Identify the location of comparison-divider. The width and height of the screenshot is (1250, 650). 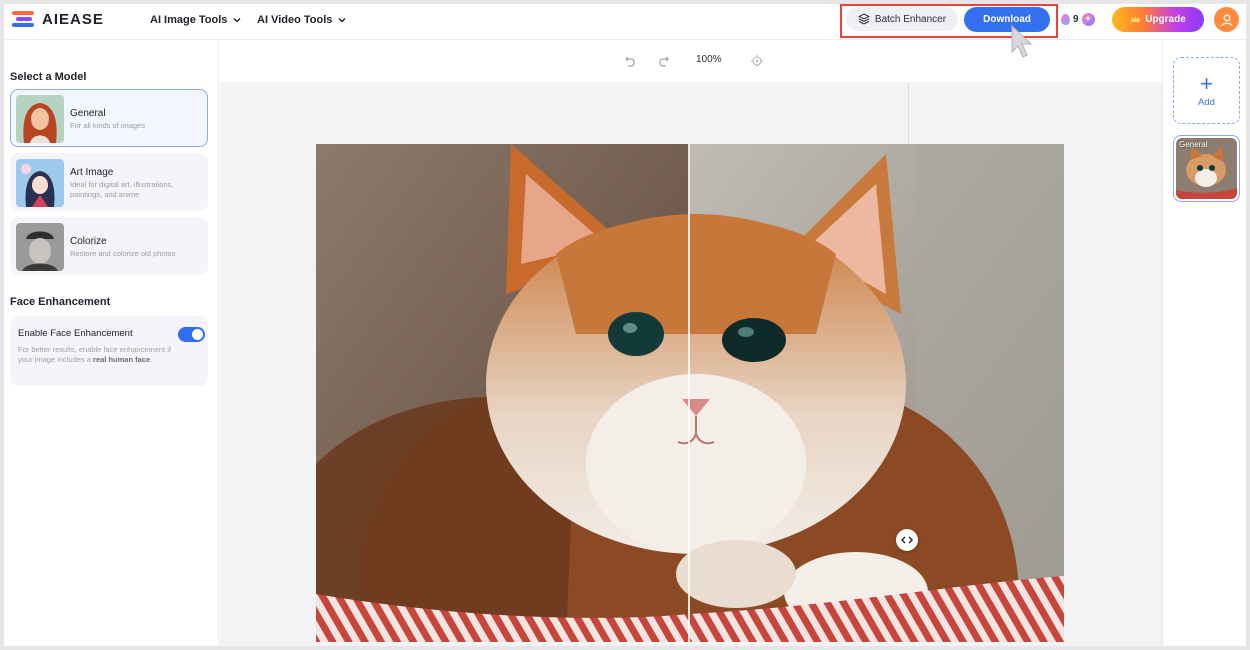
(689, 393).